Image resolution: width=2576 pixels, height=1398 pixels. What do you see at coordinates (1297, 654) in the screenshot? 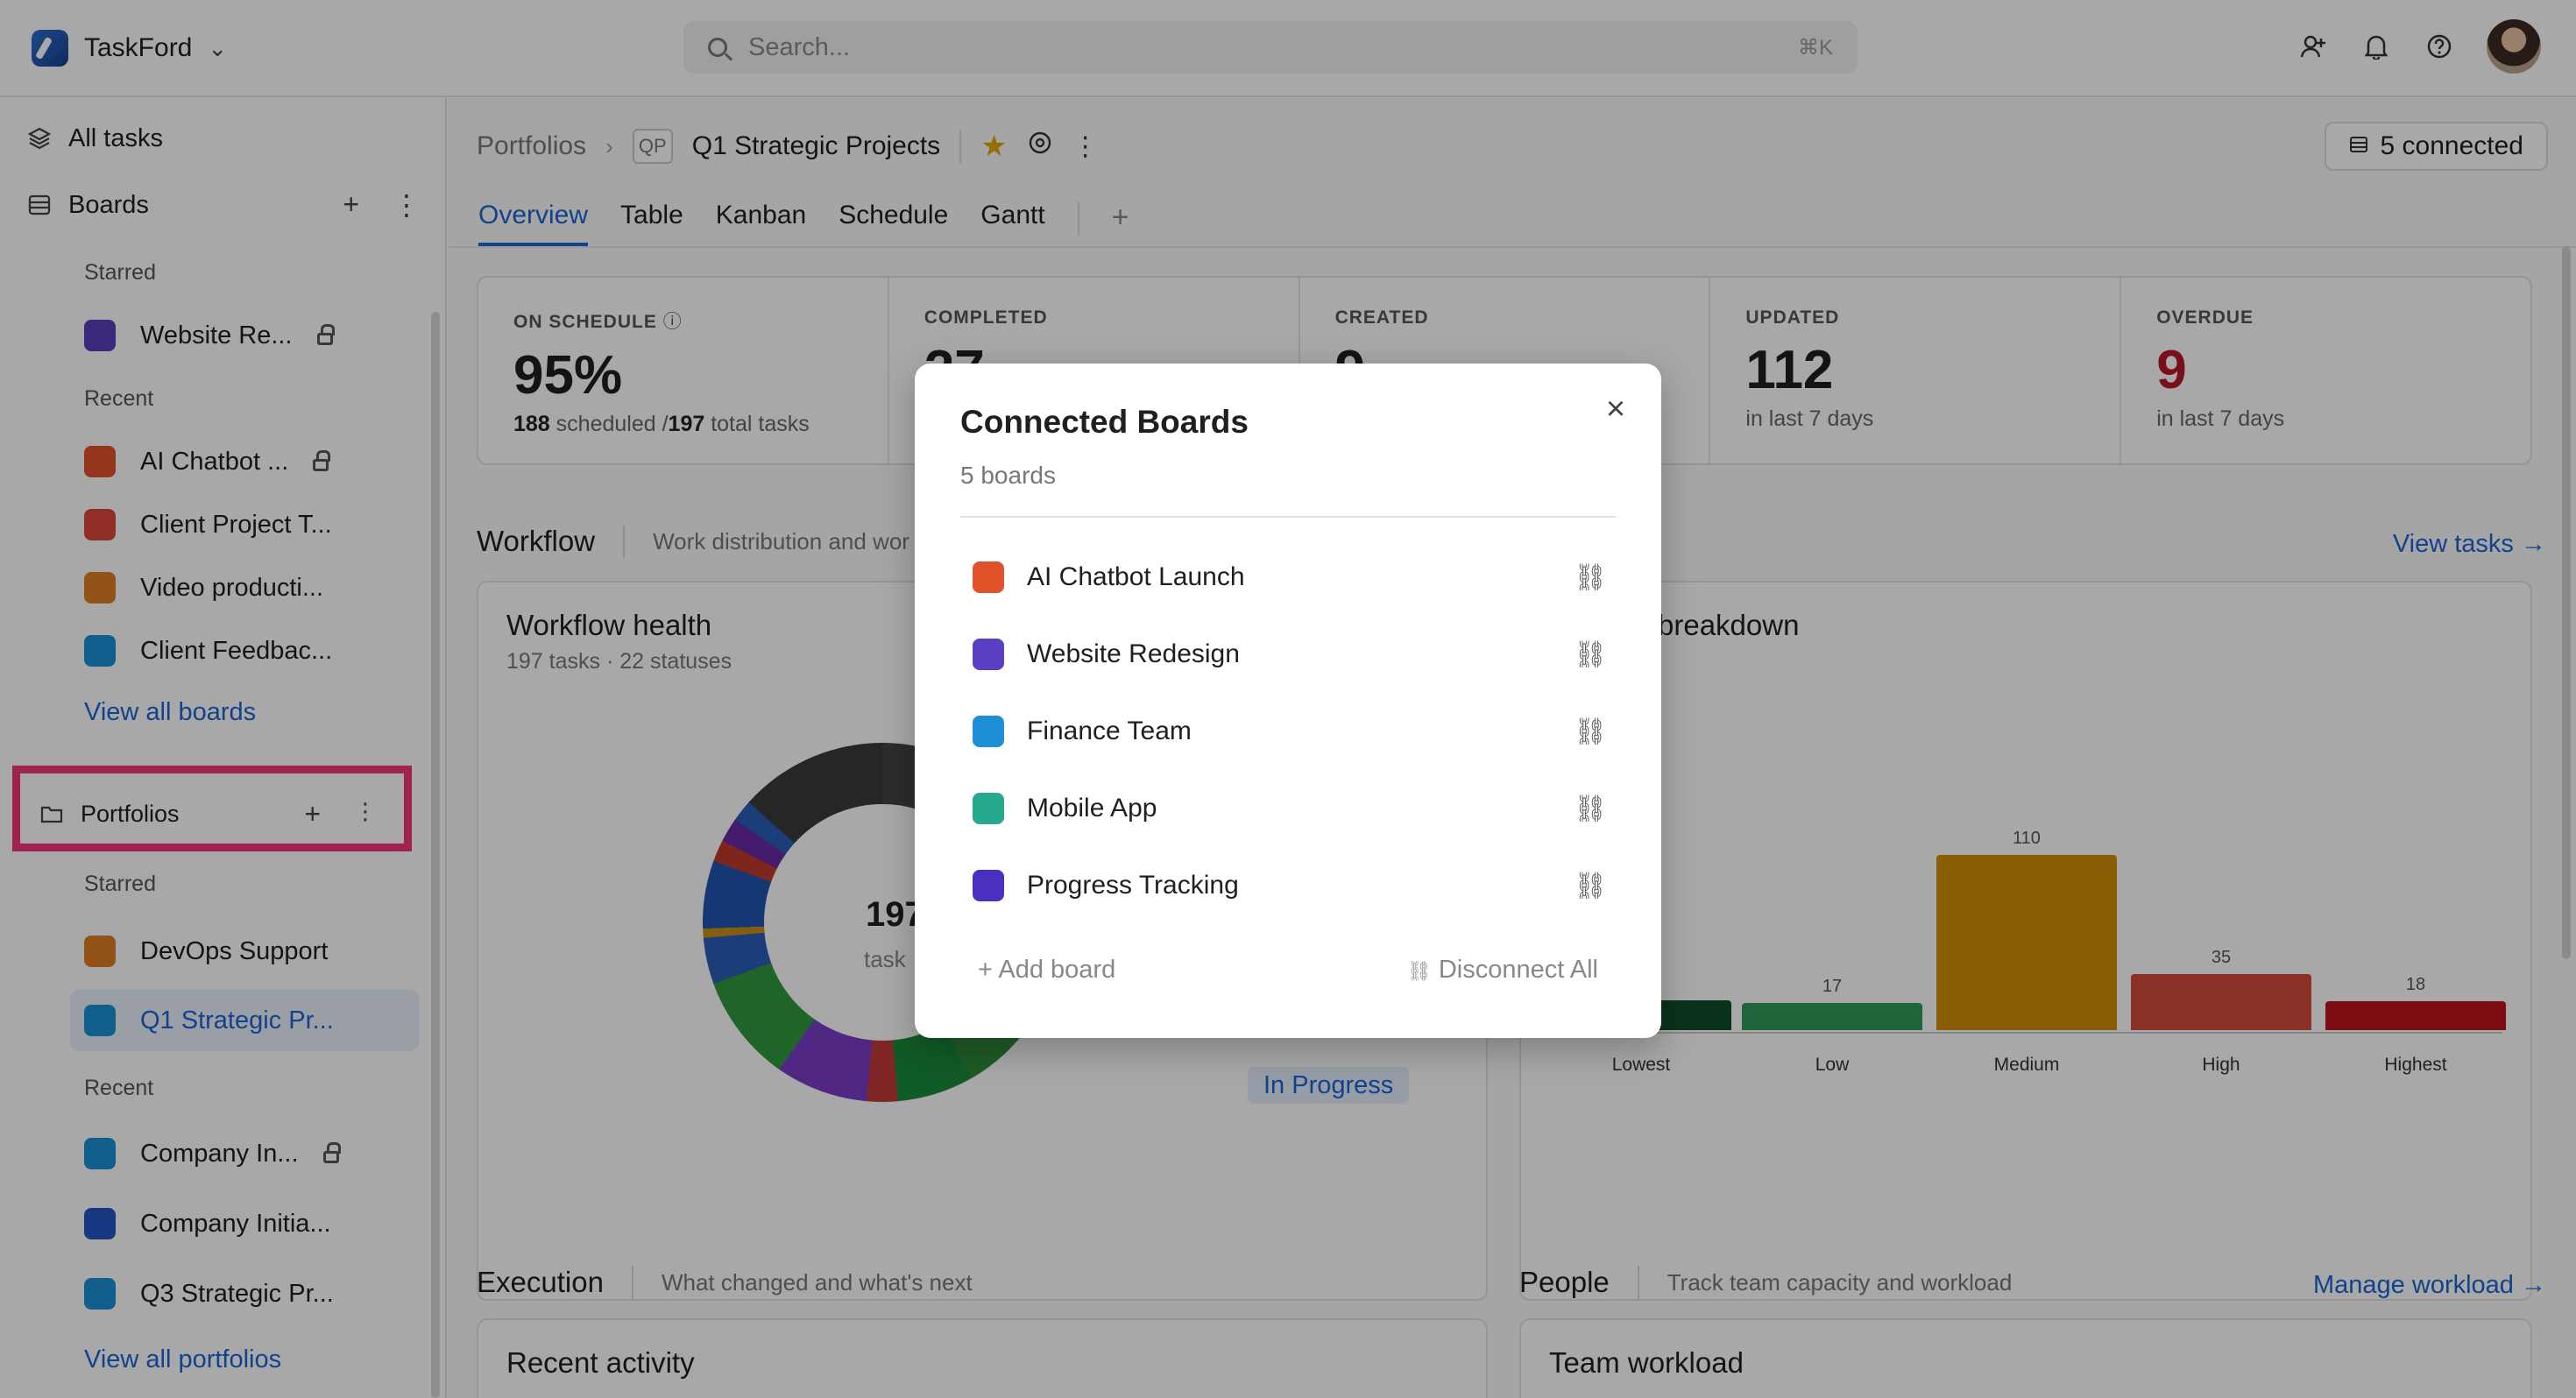
I see `connected-board-row: Website Redesign ⛓` at bounding box center [1297, 654].